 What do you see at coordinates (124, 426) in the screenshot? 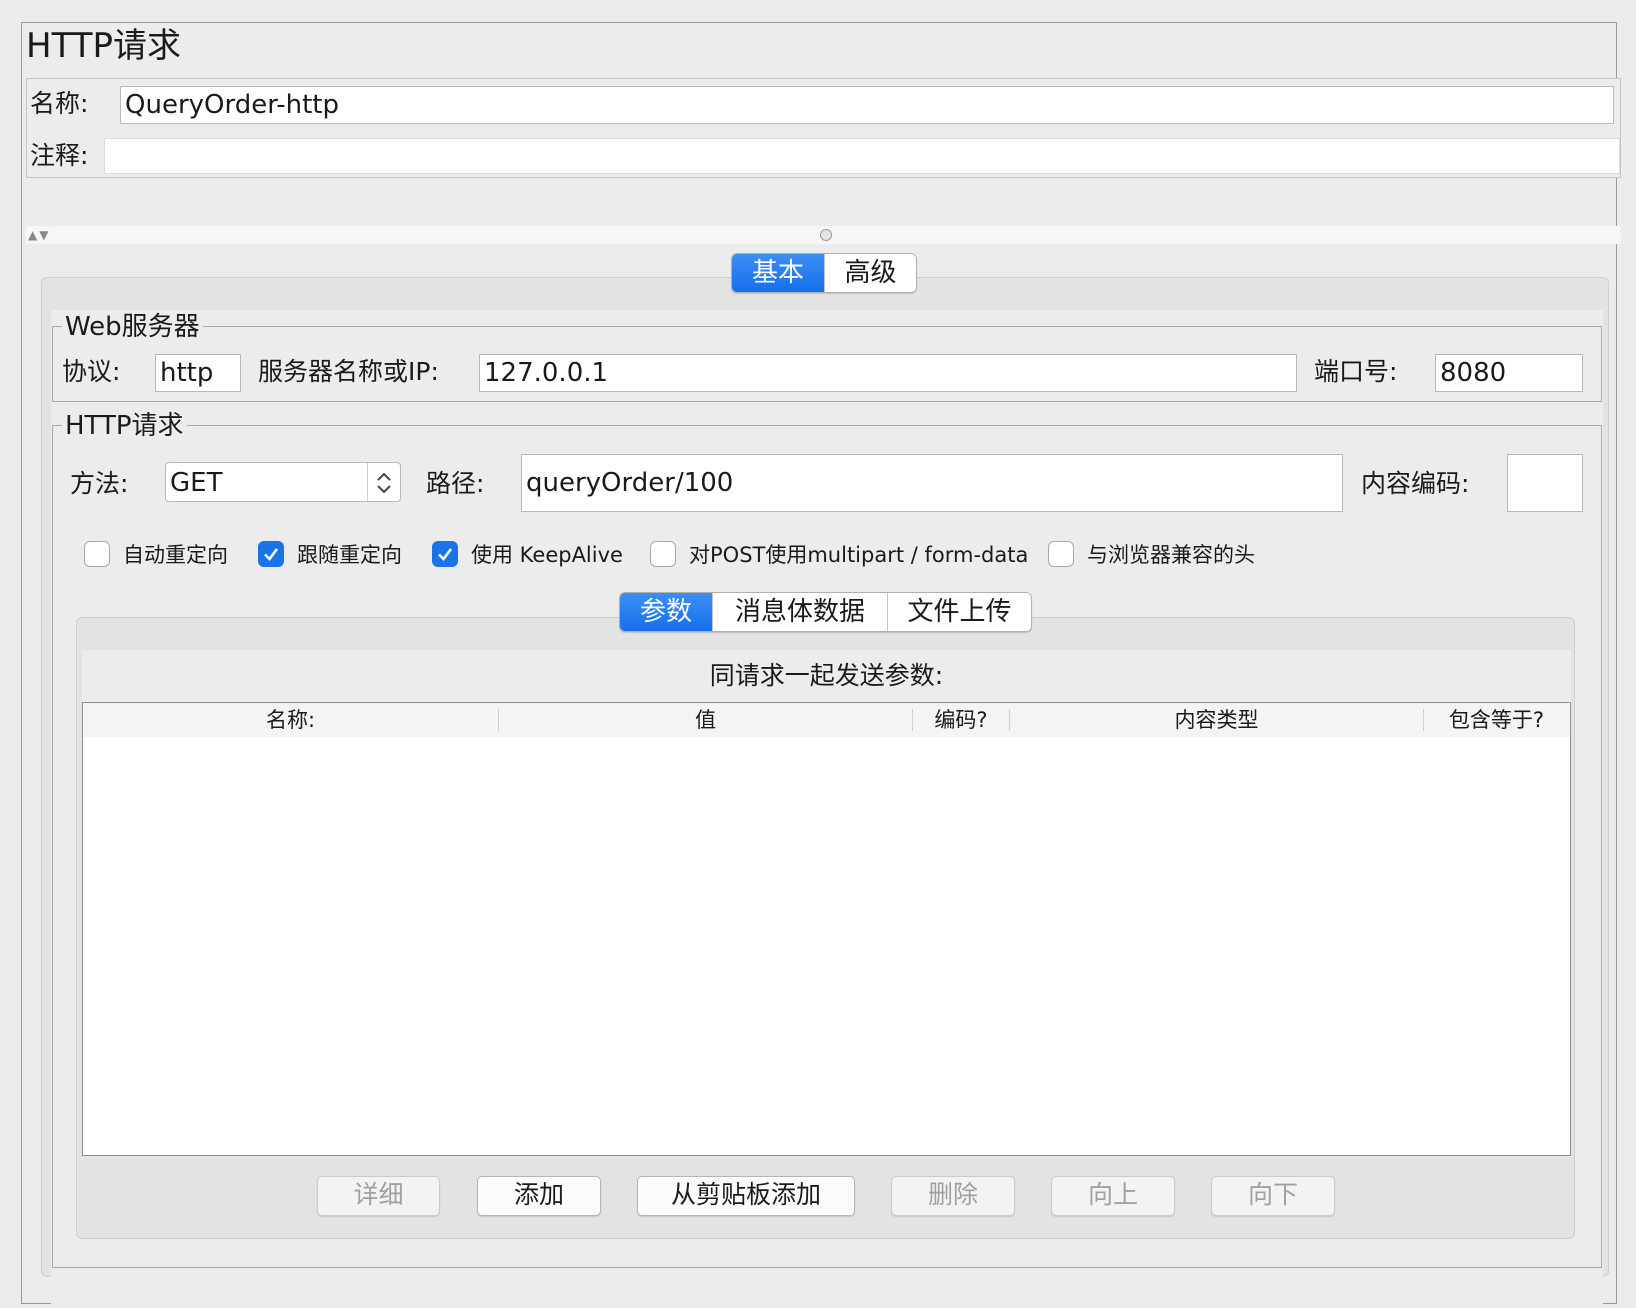
I see `http-request-group-title: HTTP请求` at bounding box center [124, 426].